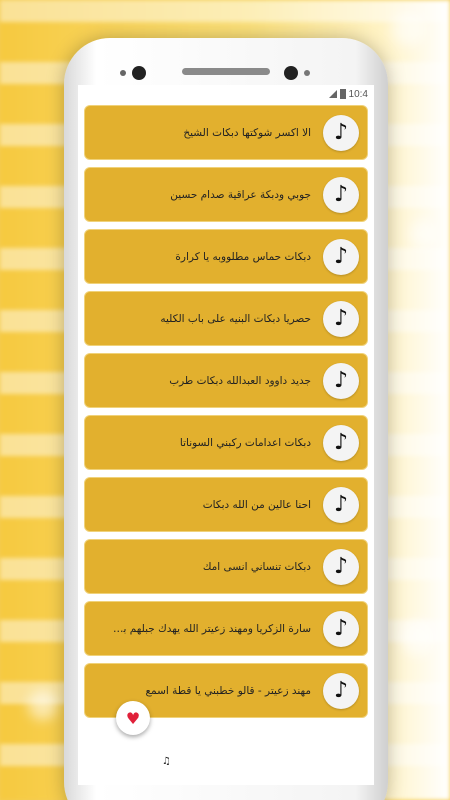 The image size is (450, 800). Describe the element at coordinates (166, 761) in the screenshot. I see `audio-file-icon: ♫` at that location.